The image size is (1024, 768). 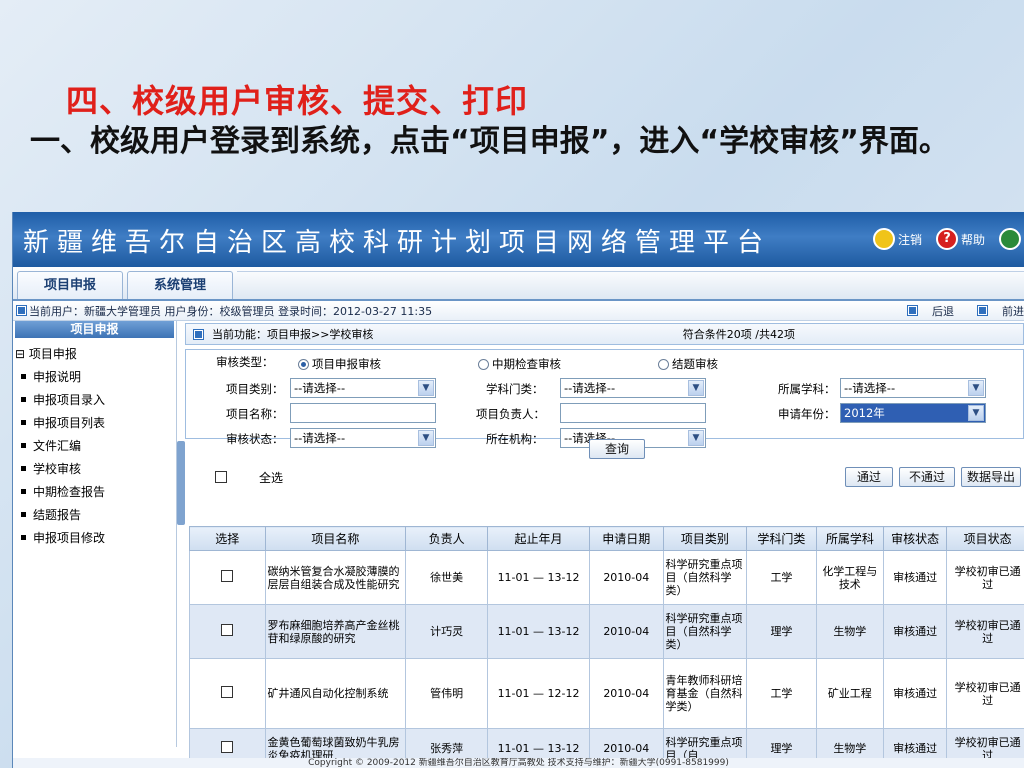 I want to click on project-name-input, so click(x=363, y=413).